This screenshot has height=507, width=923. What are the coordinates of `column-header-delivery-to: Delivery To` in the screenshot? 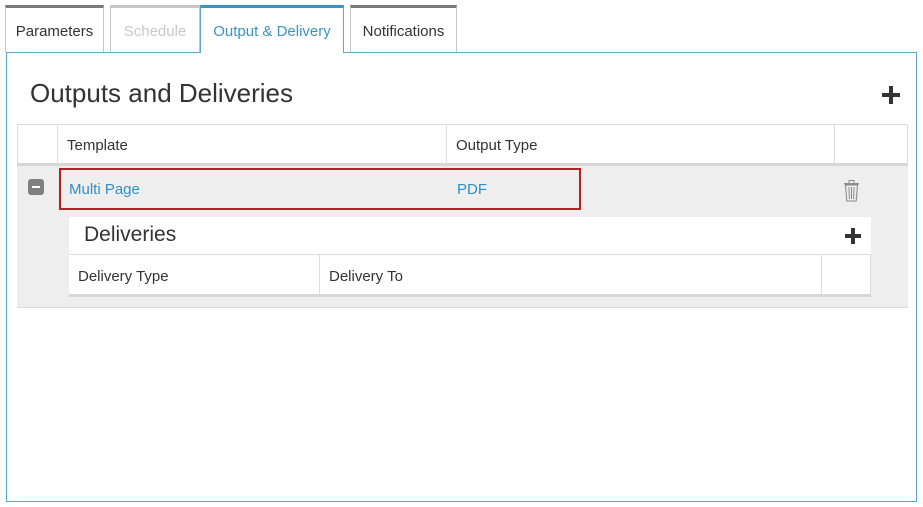 It's located at (570, 275).